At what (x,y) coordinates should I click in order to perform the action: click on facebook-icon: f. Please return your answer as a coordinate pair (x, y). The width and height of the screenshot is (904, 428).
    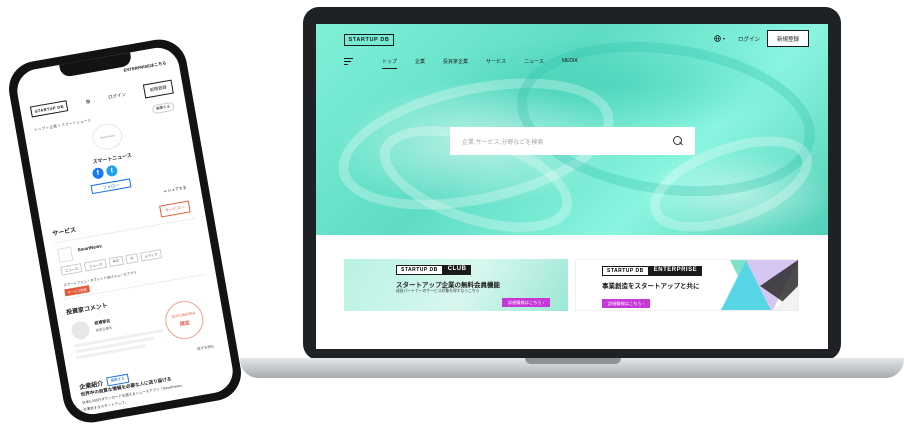
    Looking at the image, I should click on (98, 173).